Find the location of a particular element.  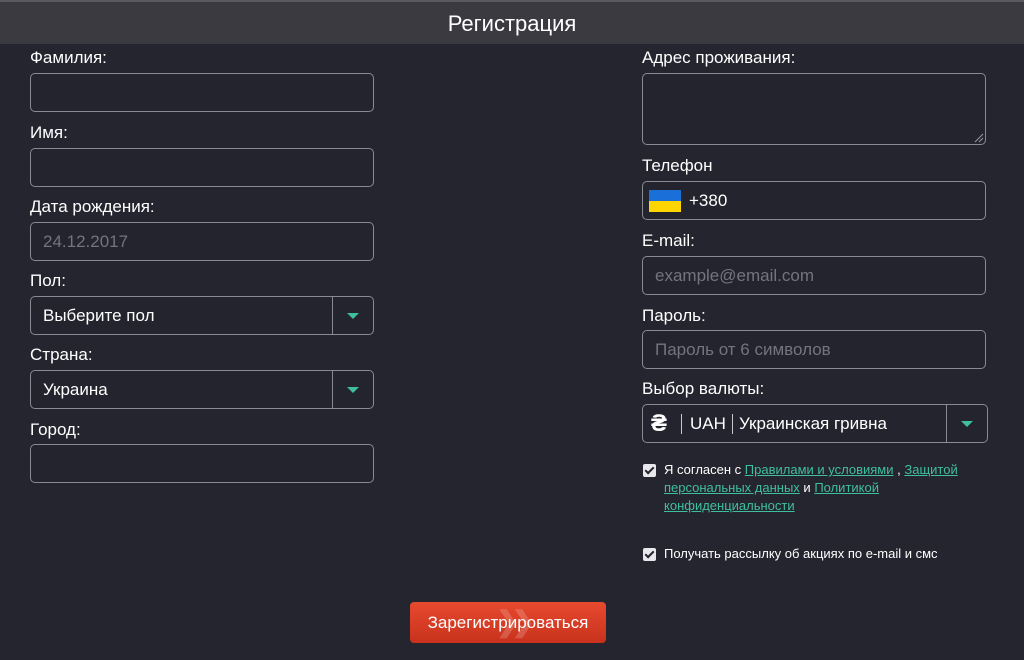

phone-label: Телефон is located at coordinates (677, 165).